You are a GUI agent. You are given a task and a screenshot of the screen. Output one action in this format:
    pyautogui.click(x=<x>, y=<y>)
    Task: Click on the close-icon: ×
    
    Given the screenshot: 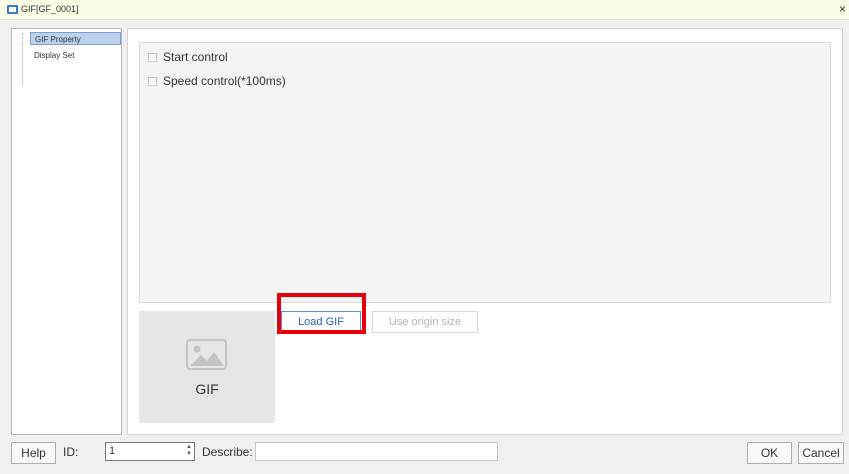 What is the action you would take?
    pyautogui.click(x=842, y=9)
    